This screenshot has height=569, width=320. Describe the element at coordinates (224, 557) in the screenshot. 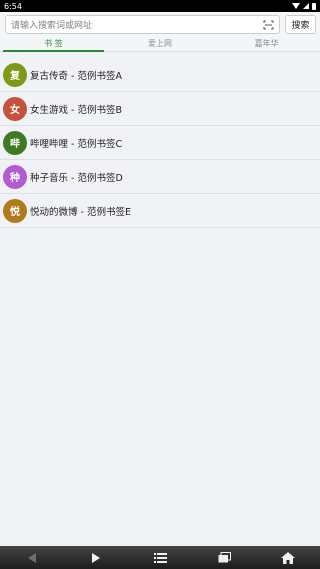

I see `tabs-icon` at that location.